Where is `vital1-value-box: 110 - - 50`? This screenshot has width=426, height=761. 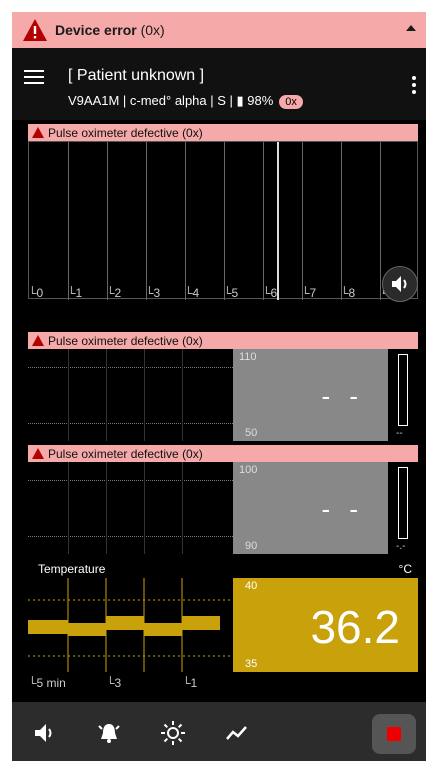 vital1-value-box: 110 - - 50 is located at coordinates (310, 395).